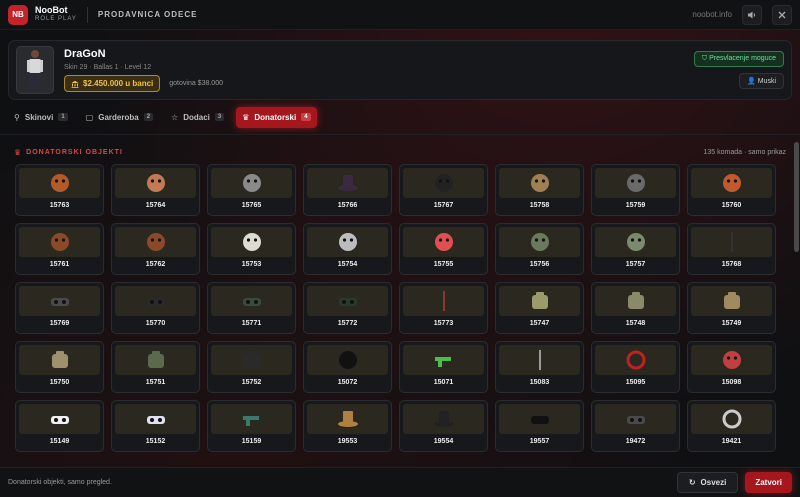 The image size is (800, 497). What do you see at coordinates (539, 249) in the screenshot?
I see `item-card: 15756` at bounding box center [539, 249].